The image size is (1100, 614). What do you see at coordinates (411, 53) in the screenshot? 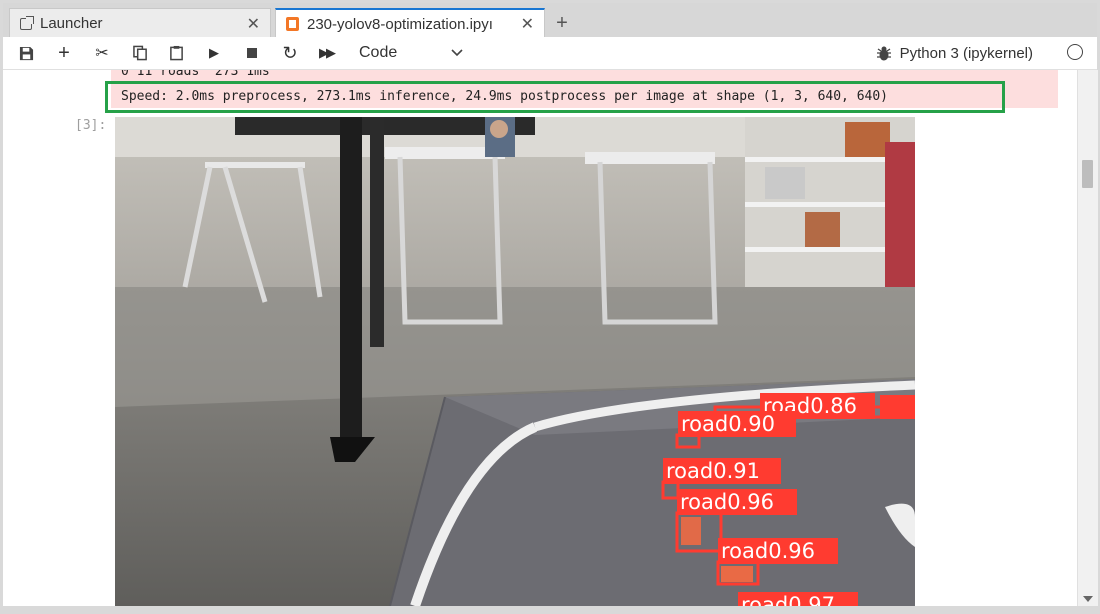
I see `cell-type-select: Code` at bounding box center [411, 53].